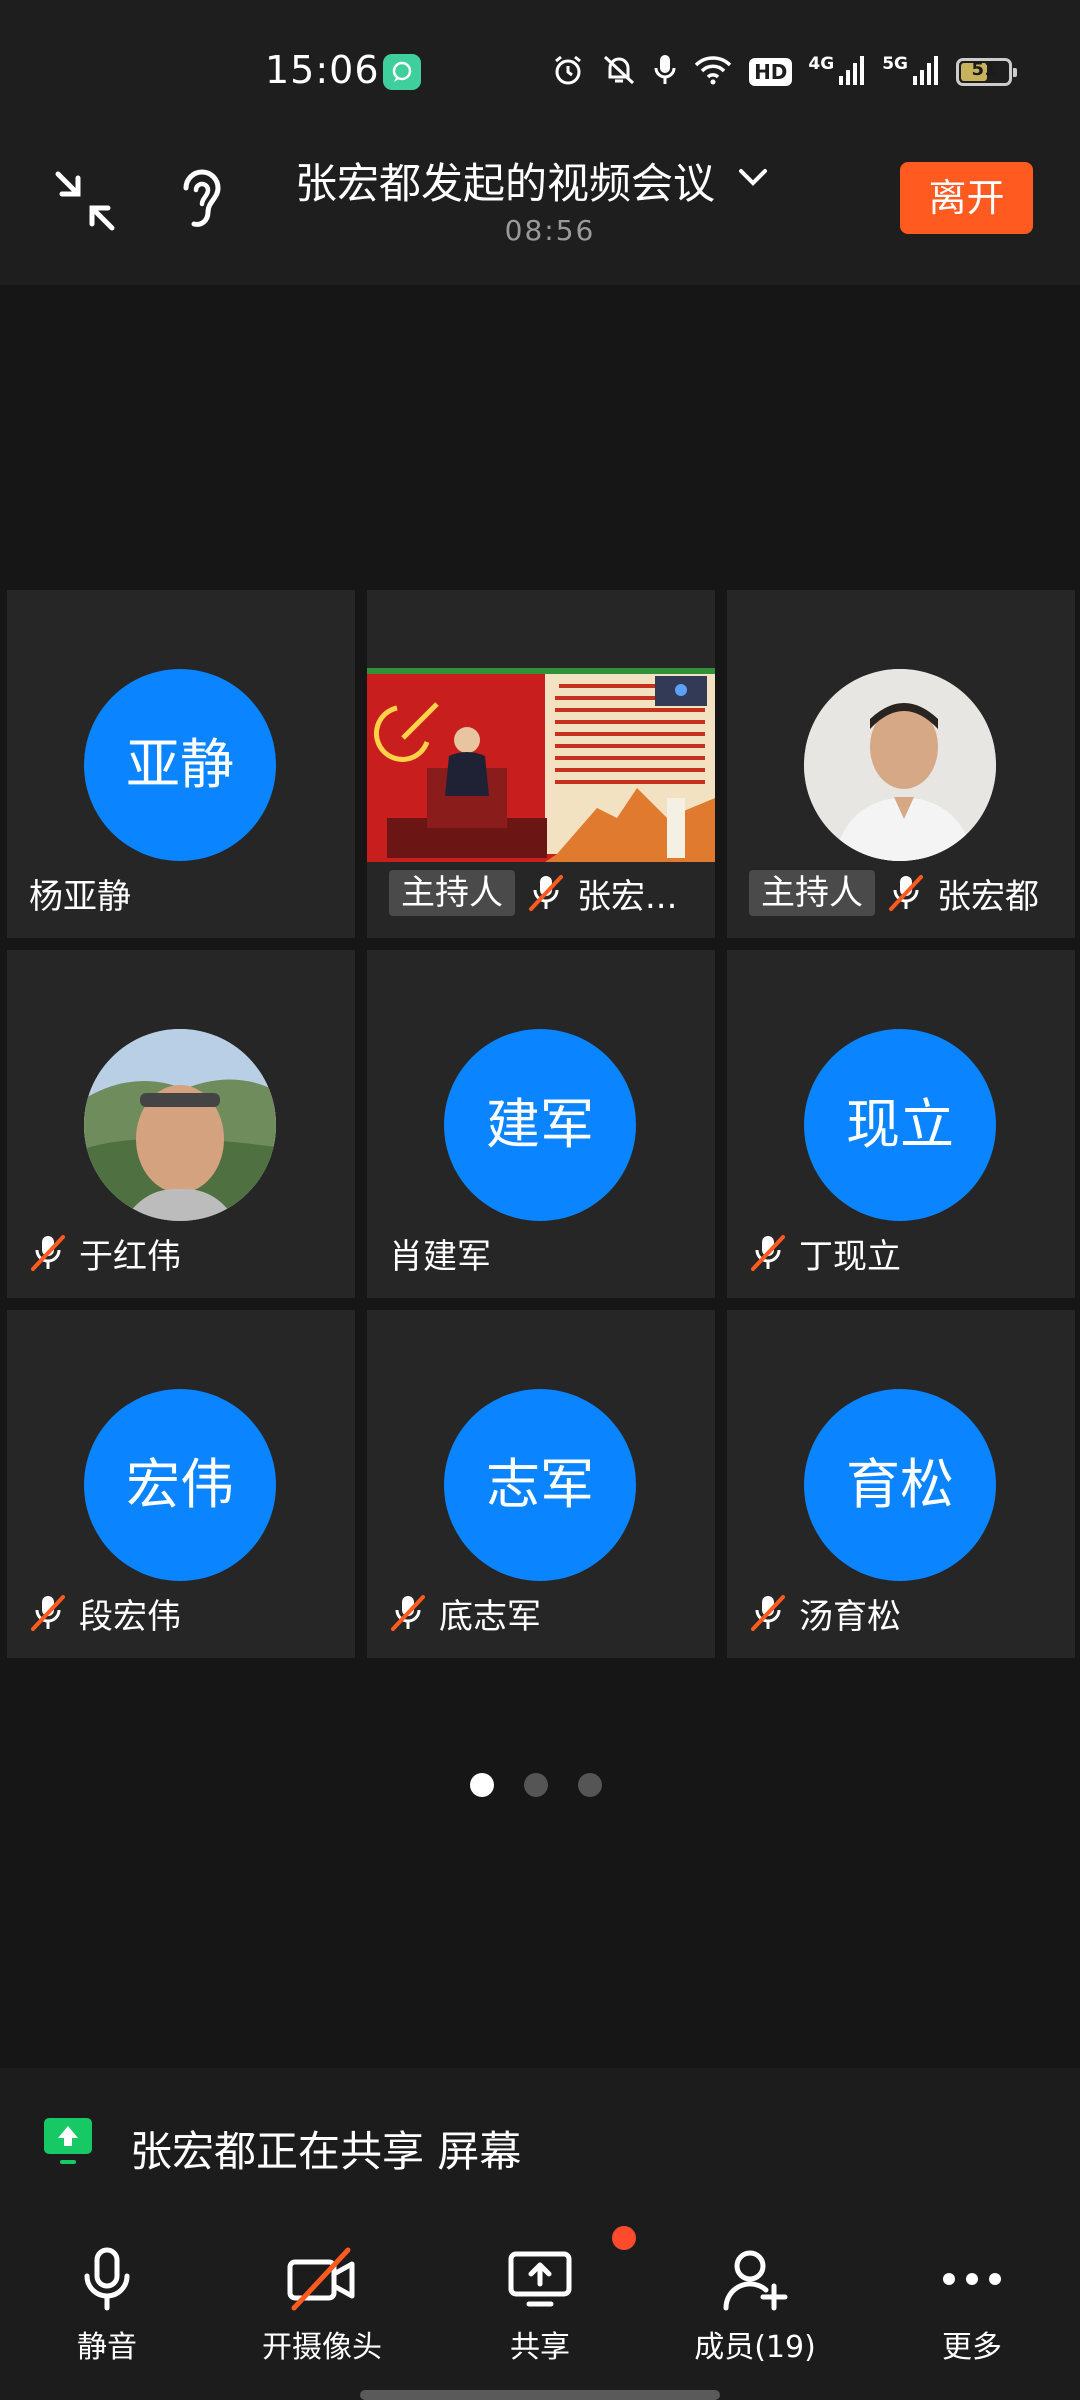 The width and height of the screenshot is (1080, 2400). I want to click on participant-avatar: 志军, so click(540, 1485).